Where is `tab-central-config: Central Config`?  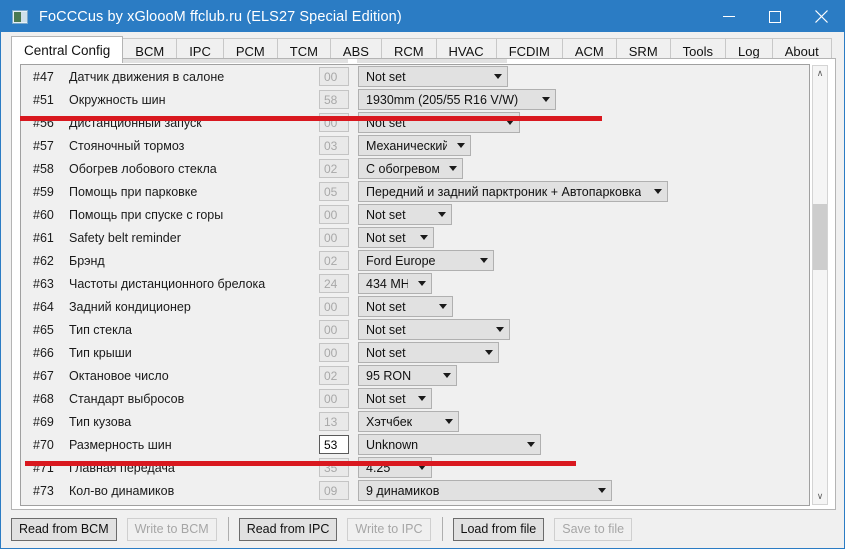 tab-central-config: Central Config is located at coordinates (67, 49).